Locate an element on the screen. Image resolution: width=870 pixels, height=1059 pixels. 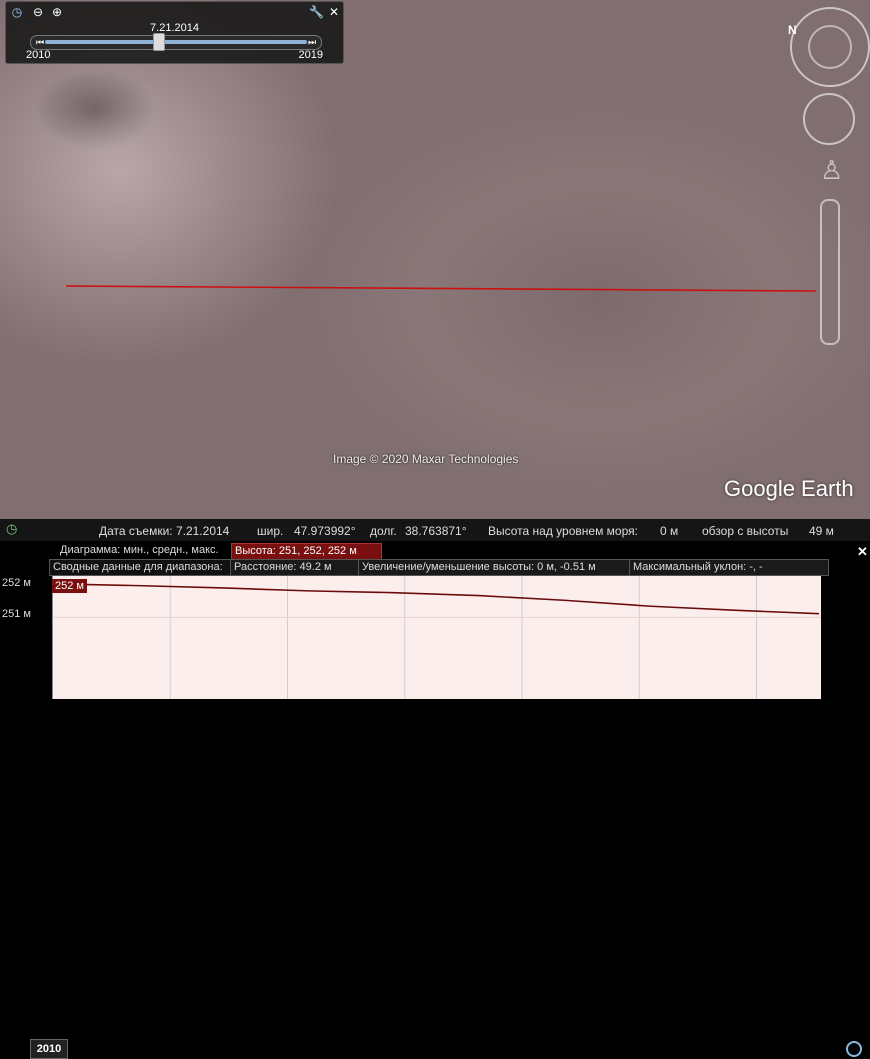
imagery-year-button: 2010 is located at coordinates (49, 1049).